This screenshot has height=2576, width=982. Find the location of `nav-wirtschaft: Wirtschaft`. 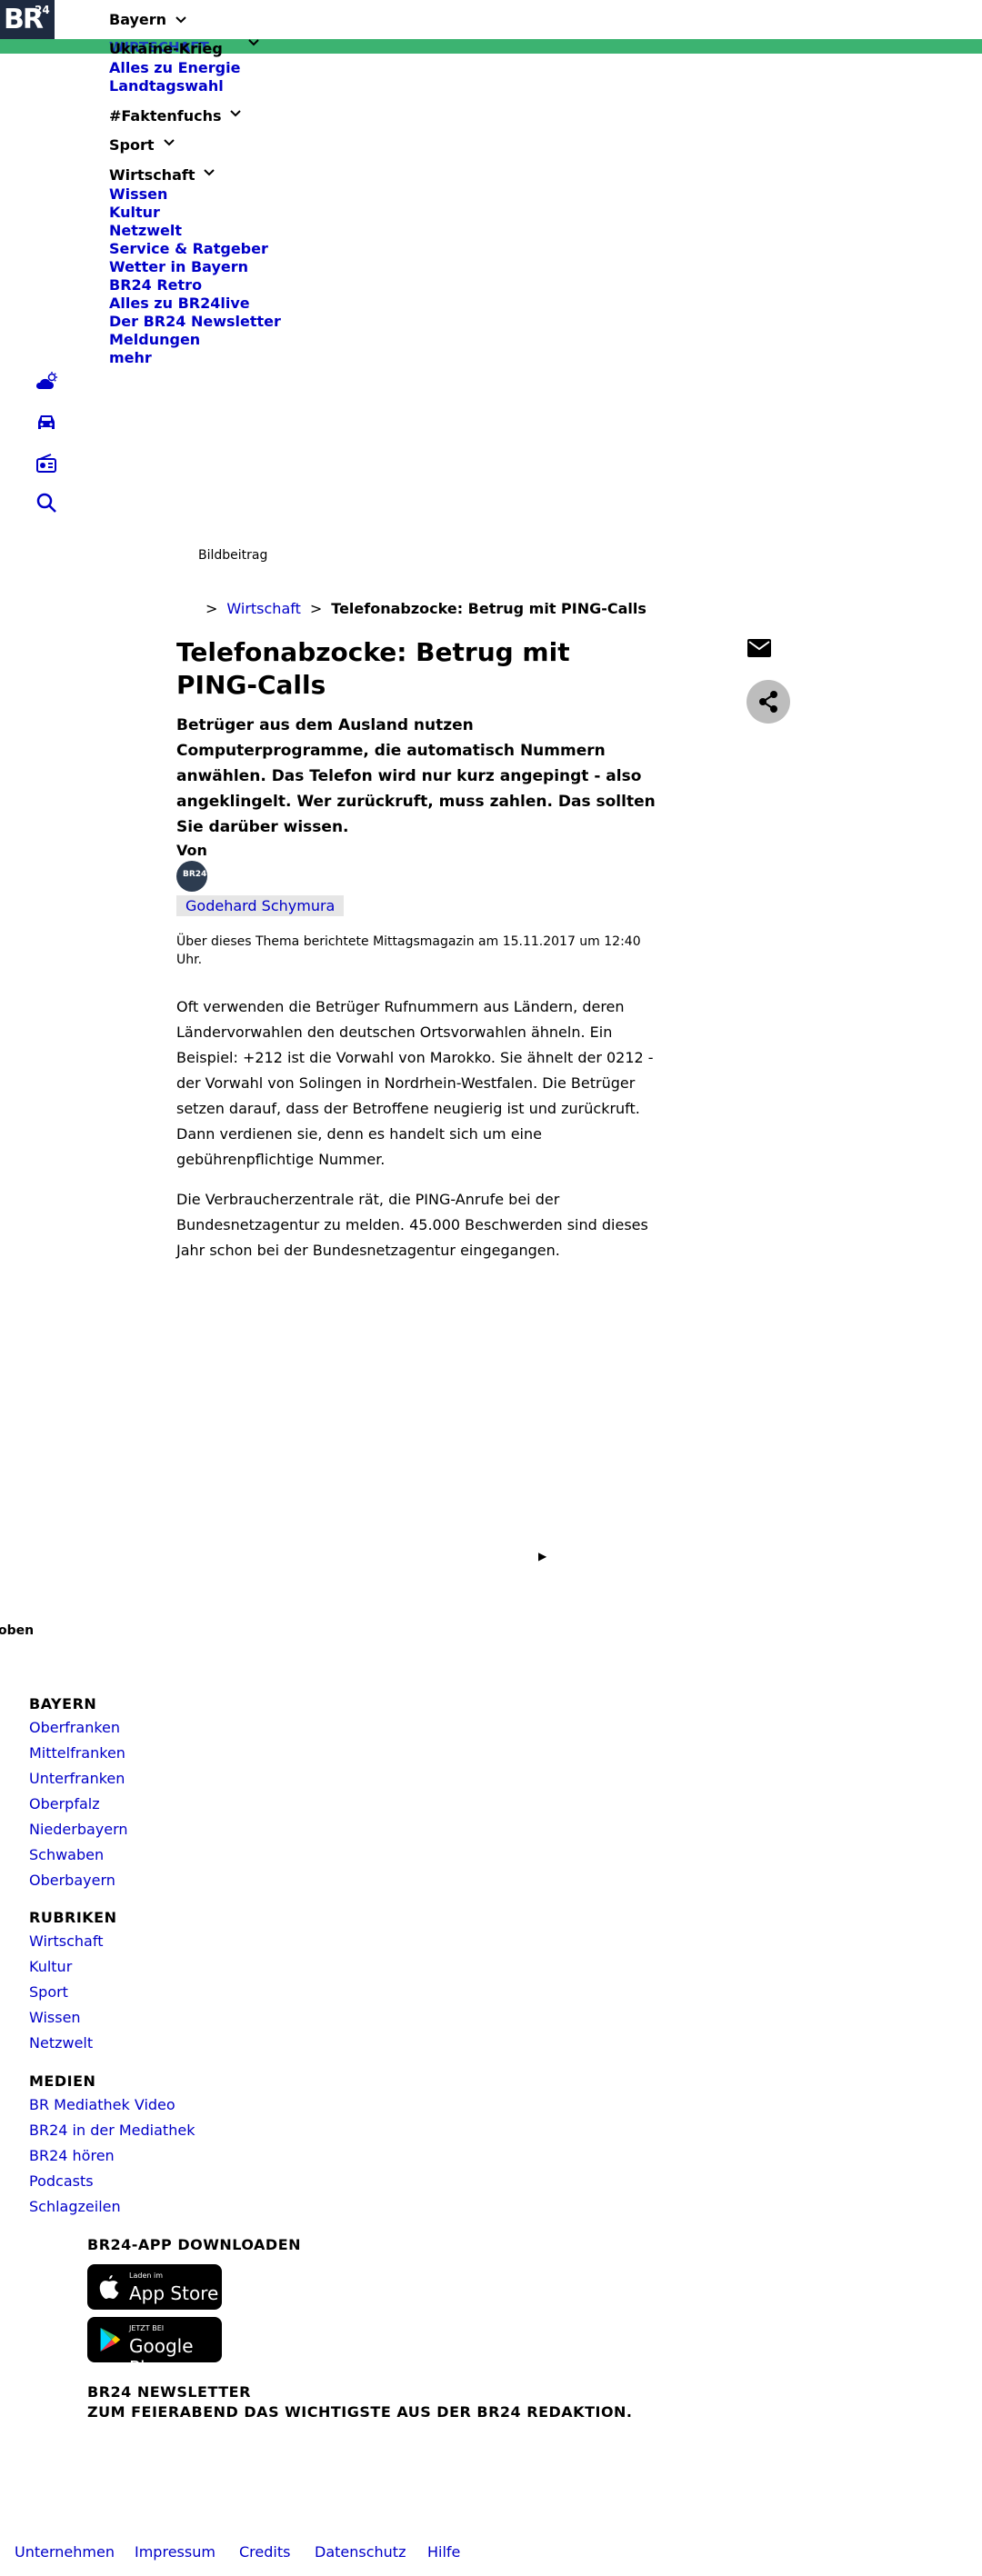

nav-wirtschaft: Wirtschaft is located at coordinates (162, 175).